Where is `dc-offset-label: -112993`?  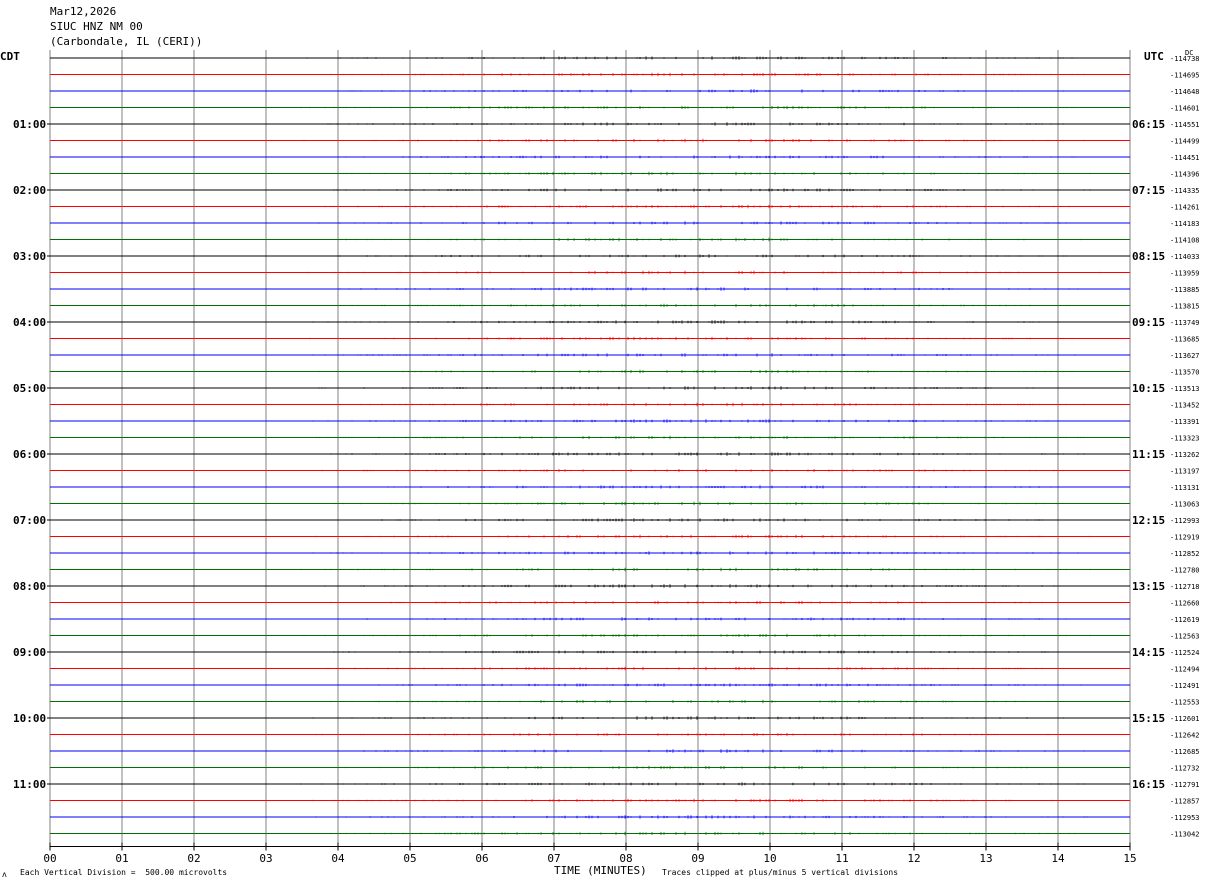 dc-offset-label: -112993 is located at coordinates (1185, 521).